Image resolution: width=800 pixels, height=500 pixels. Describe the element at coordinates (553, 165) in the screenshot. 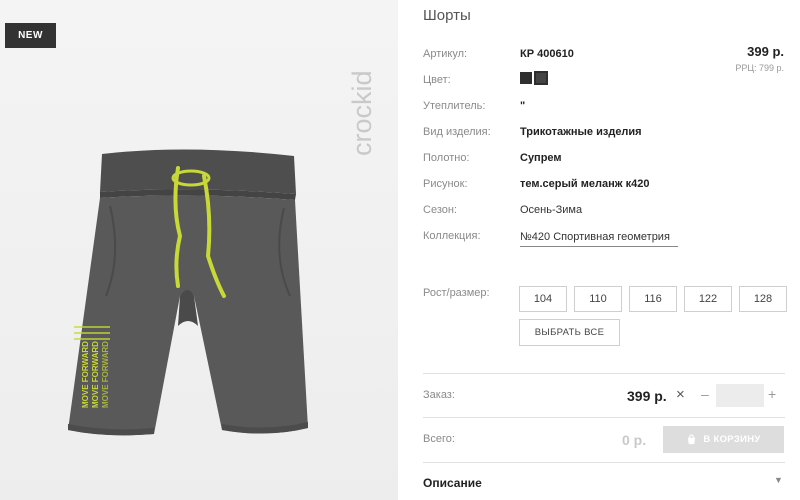

I see `spec-fabric: Полотно: Супрем` at that location.